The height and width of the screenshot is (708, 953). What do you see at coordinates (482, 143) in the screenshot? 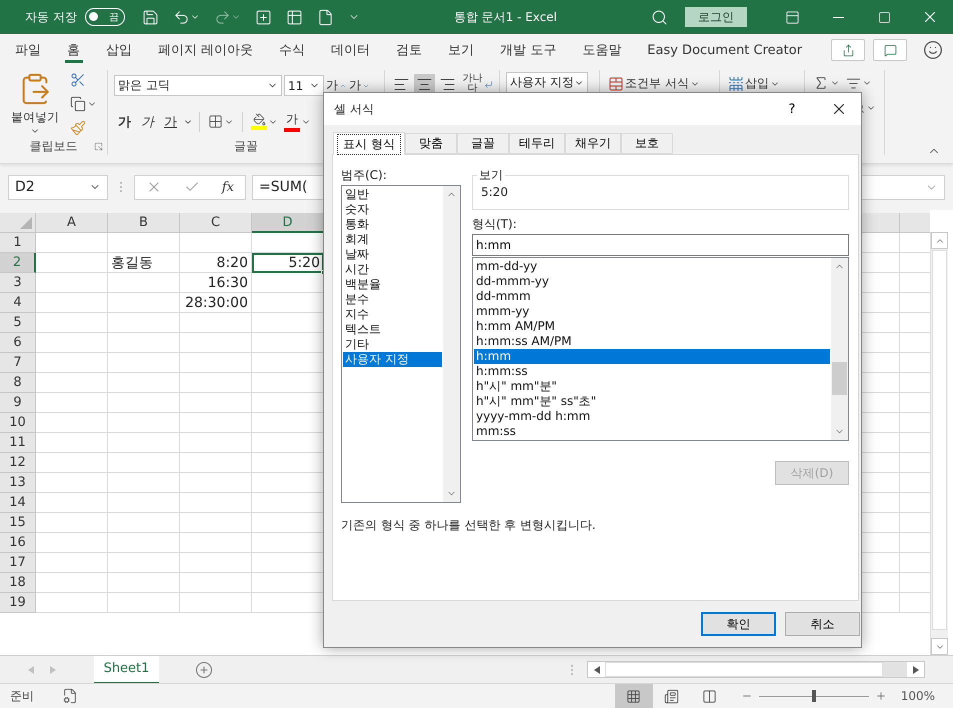
I see `dialog-tab: 글꼴` at bounding box center [482, 143].